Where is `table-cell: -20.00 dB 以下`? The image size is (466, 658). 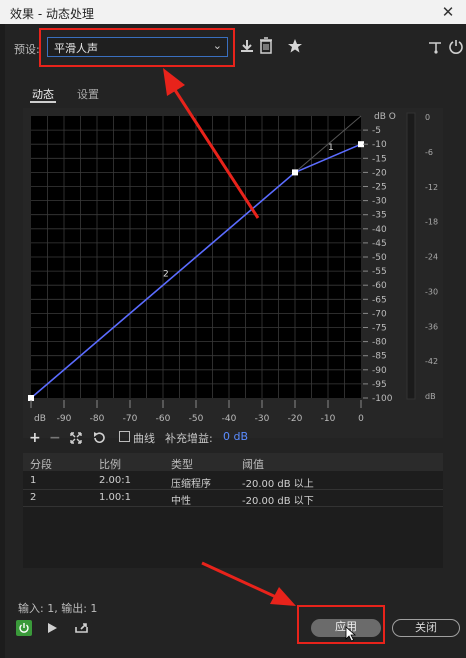 table-cell: -20.00 dB 以下 is located at coordinates (278, 501).